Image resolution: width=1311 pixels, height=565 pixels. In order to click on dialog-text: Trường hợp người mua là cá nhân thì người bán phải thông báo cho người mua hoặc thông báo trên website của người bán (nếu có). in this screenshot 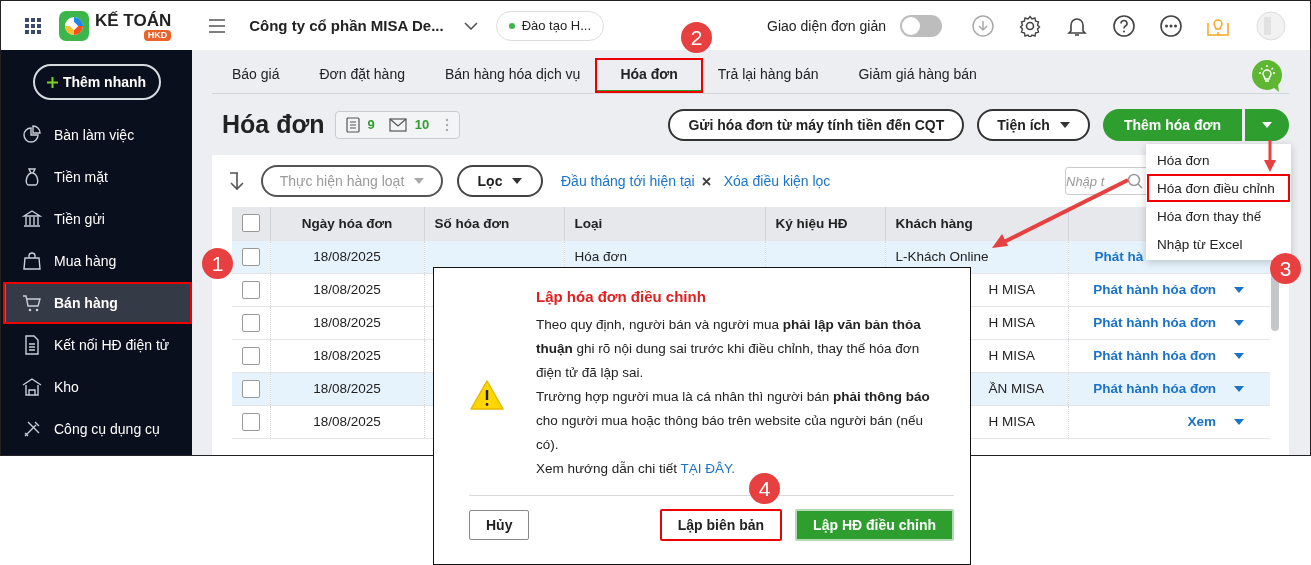, I will do `click(733, 421)`.